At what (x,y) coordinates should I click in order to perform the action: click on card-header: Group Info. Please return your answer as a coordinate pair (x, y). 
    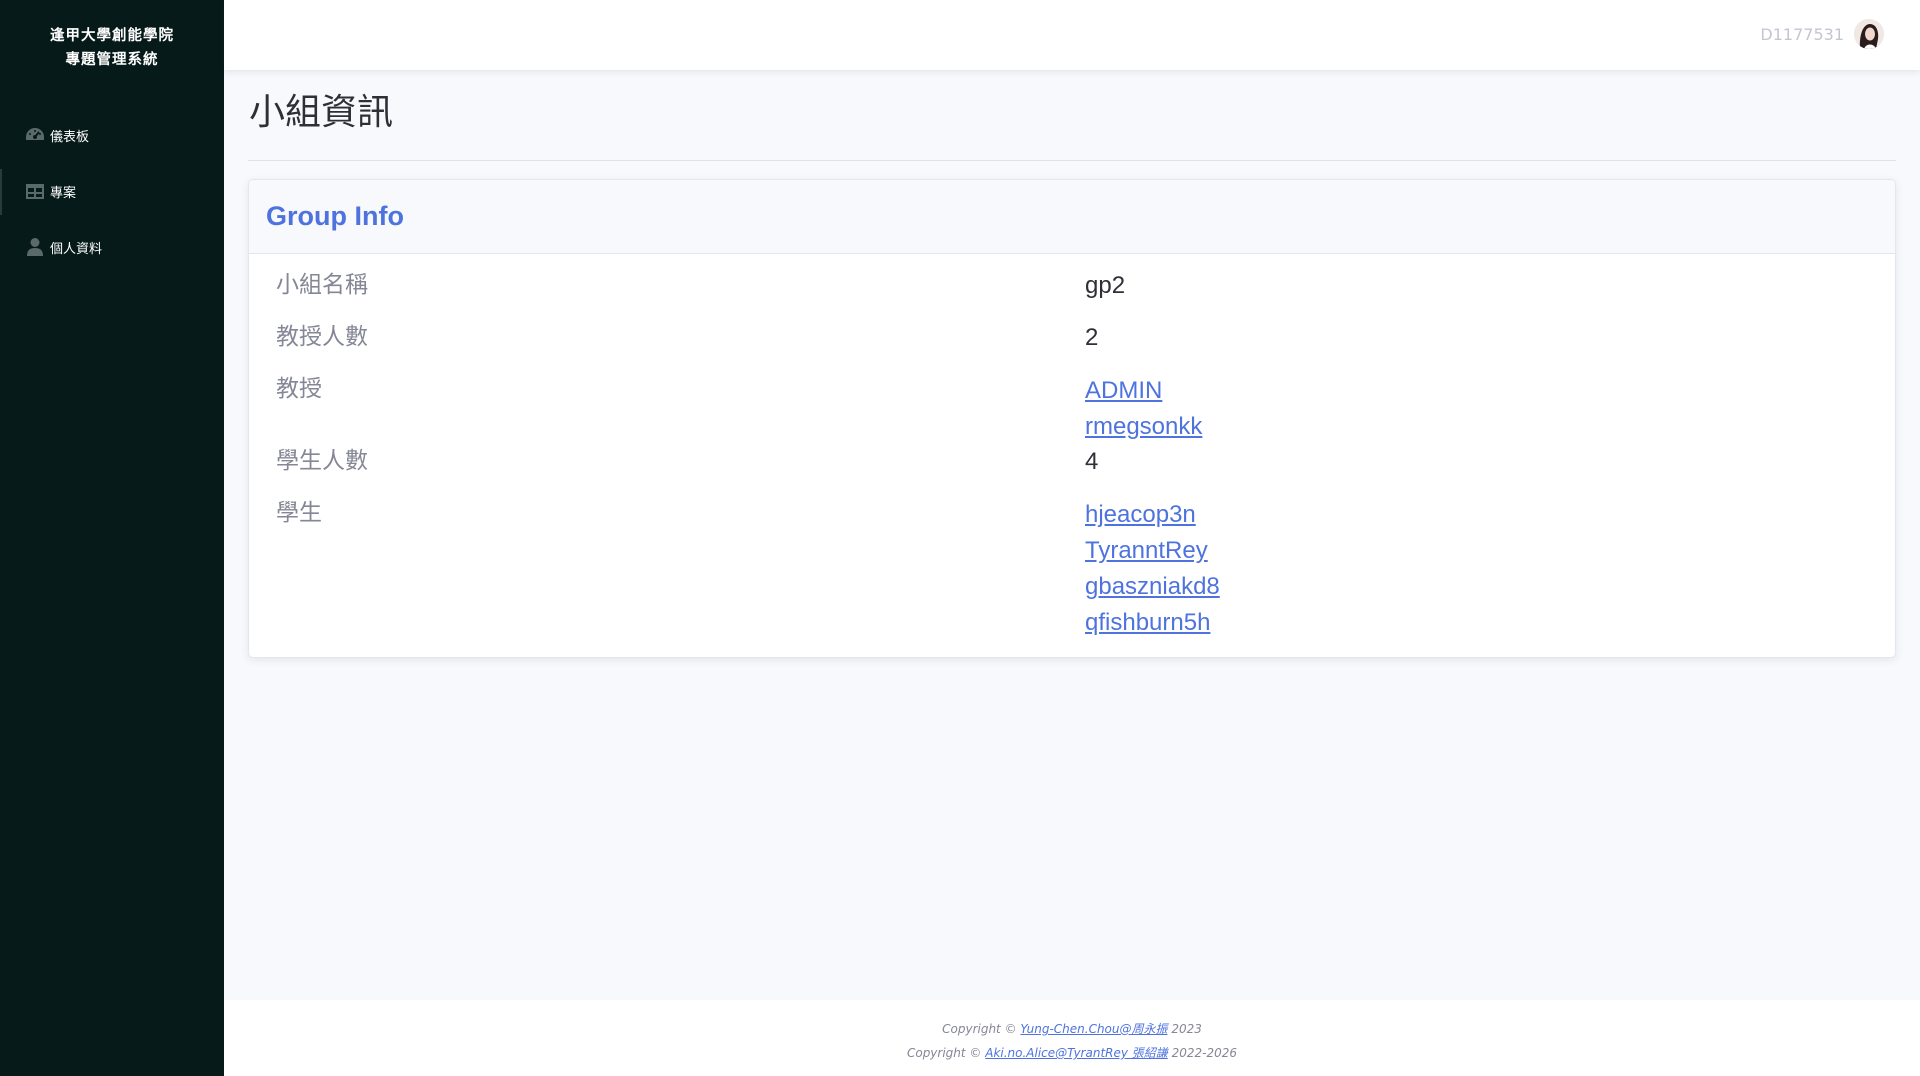
    Looking at the image, I should click on (1072, 217).